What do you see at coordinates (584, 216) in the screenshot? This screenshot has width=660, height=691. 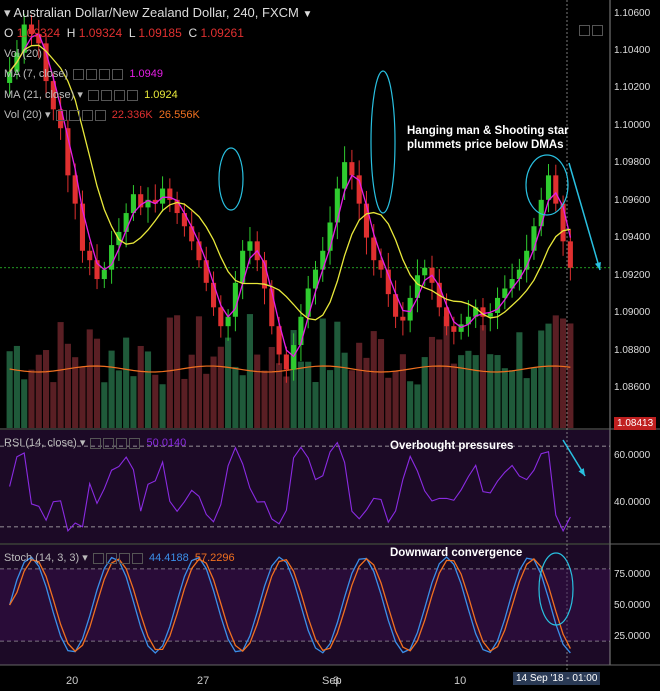 I see `main-trend-arrow` at bounding box center [584, 216].